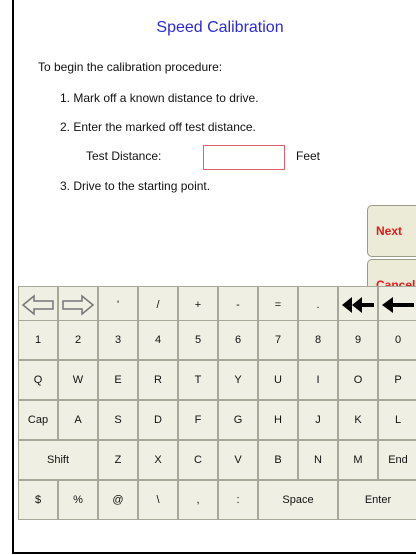 Image resolution: width=416 pixels, height=555 pixels. I want to click on key-slash: /, so click(158, 305).